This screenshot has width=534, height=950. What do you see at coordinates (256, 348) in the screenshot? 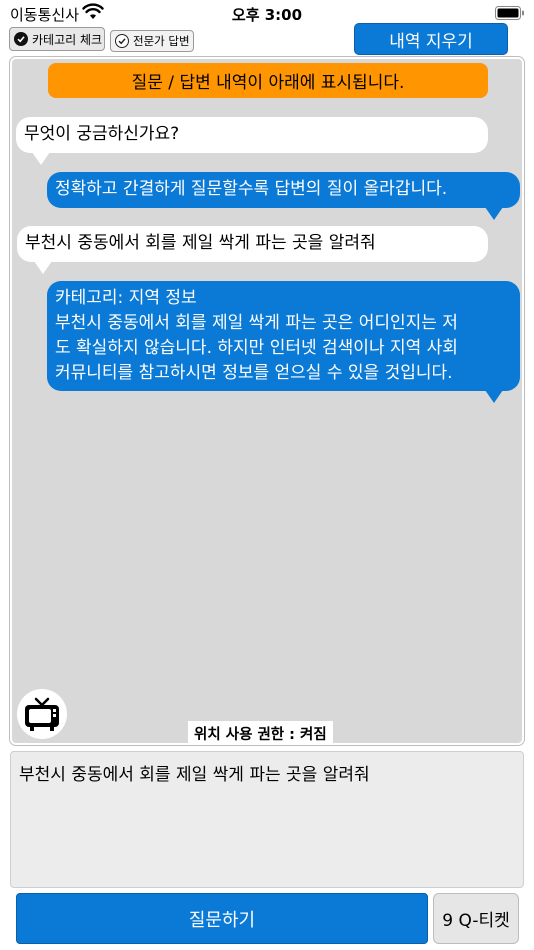
I see `answer-line: 도 확실하지 않습니다. 하지만 인터넷 검색이나 지역 사회` at bounding box center [256, 348].